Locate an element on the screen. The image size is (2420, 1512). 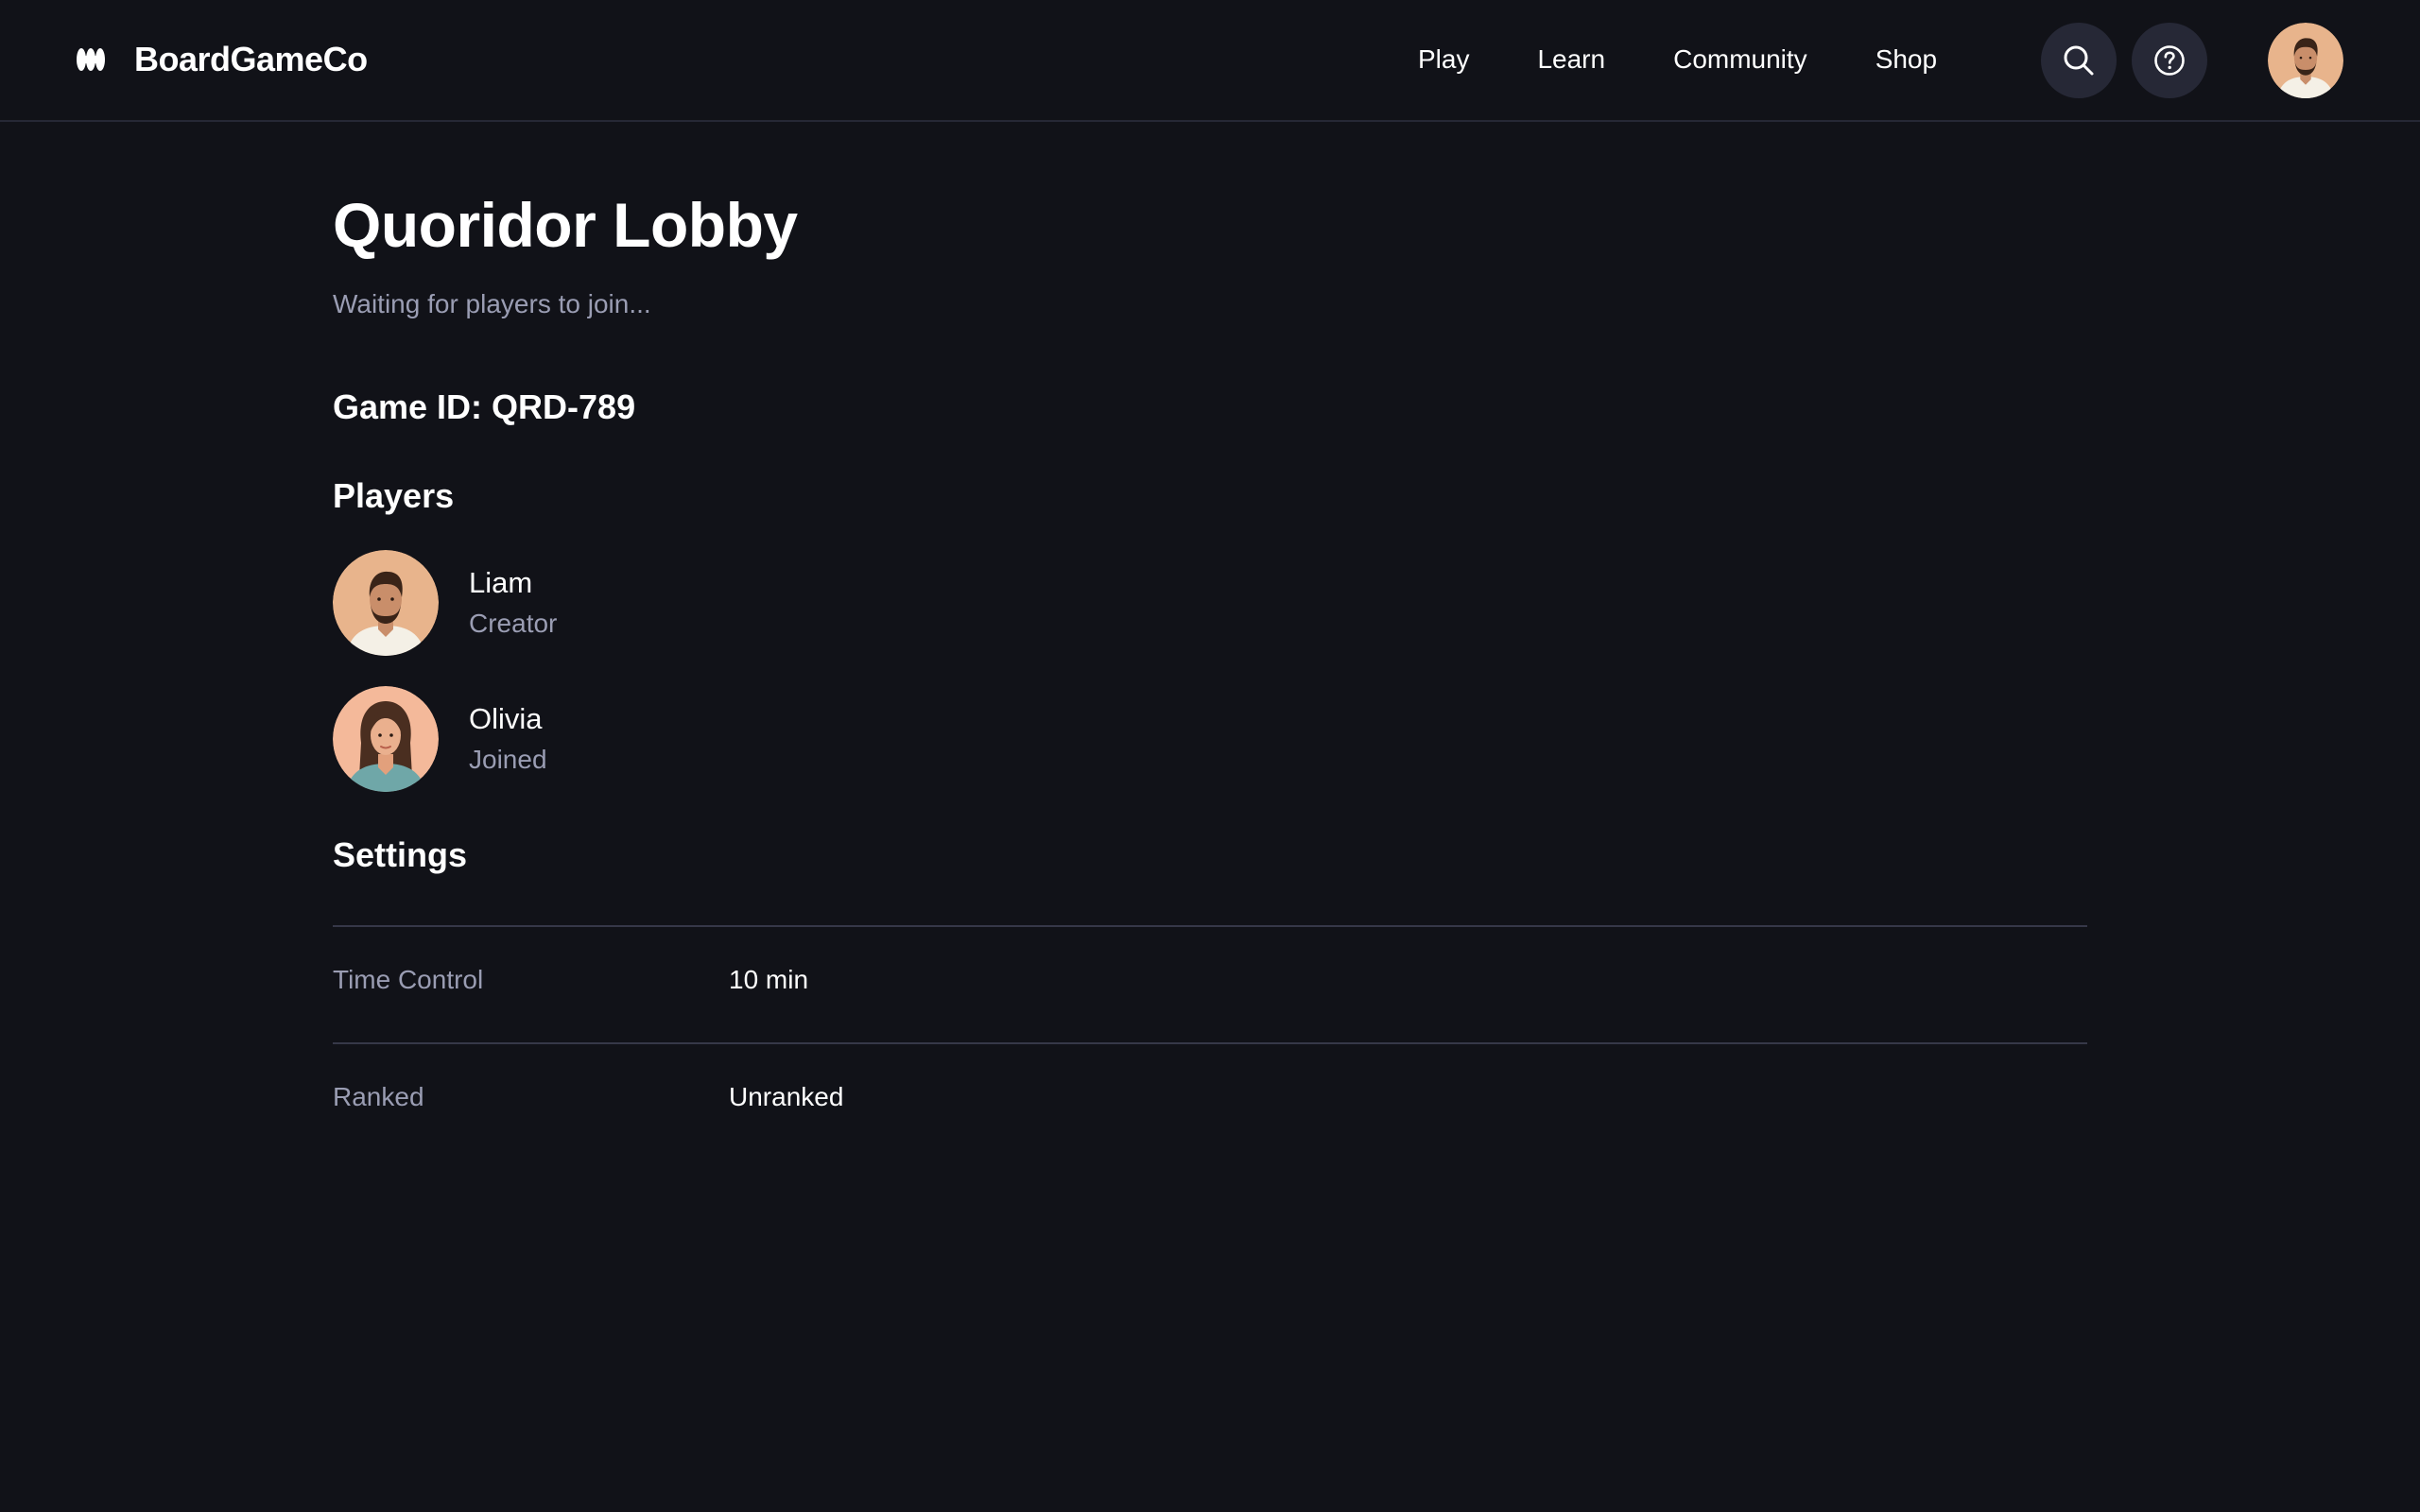
game-id: Game ID: QRD-789 is located at coordinates (484, 406).